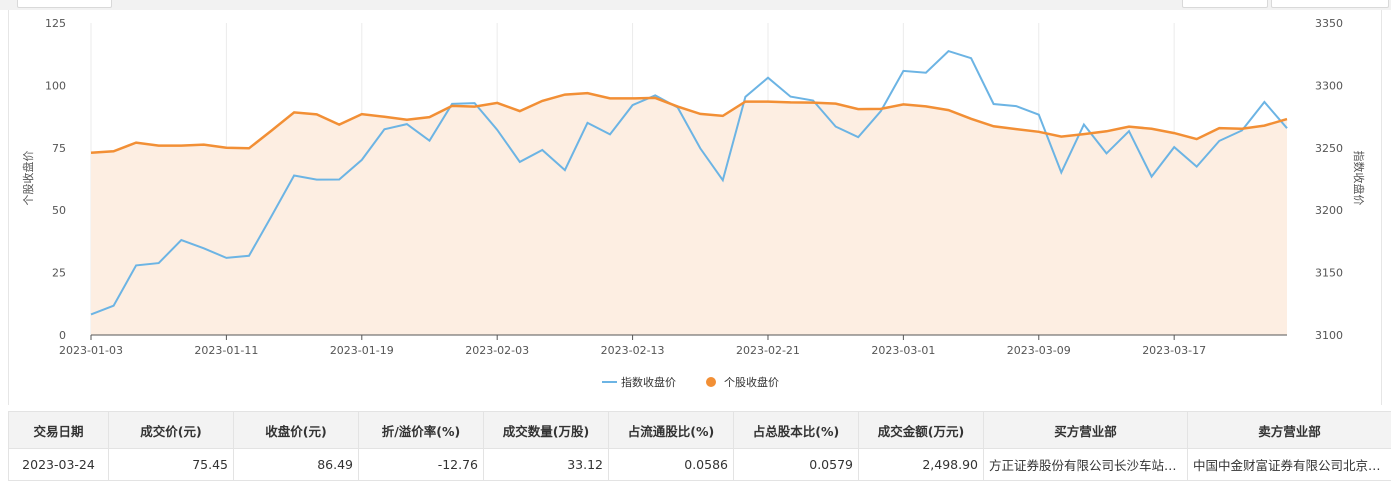 The width and height of the screenshot is (1391, 481). What do you see at coordinates (59, 210) in the screenshot?
I see `y-left-tick-label: 50` at bounding box center [59, 210].